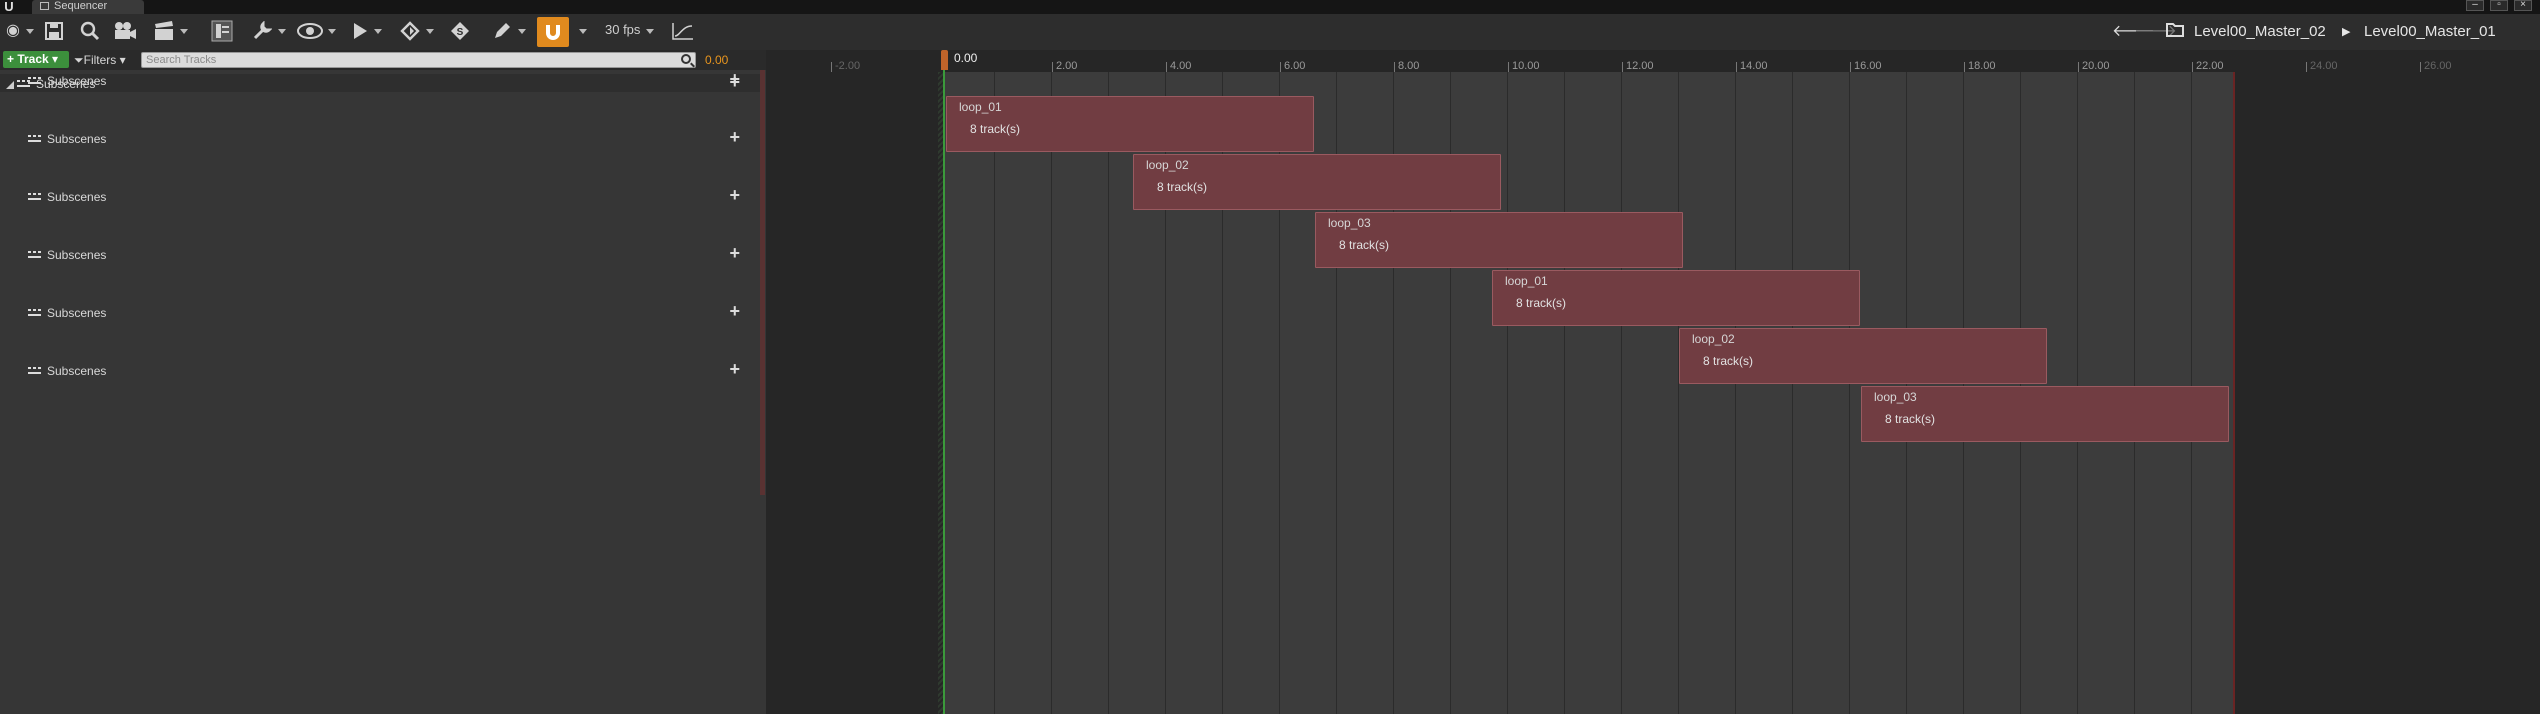 The image size is (2540, 714). What do you see at coordinates (90, 32) in the screenshot?
I see `find-in-browser-icon` at bounding box center [90, 32].